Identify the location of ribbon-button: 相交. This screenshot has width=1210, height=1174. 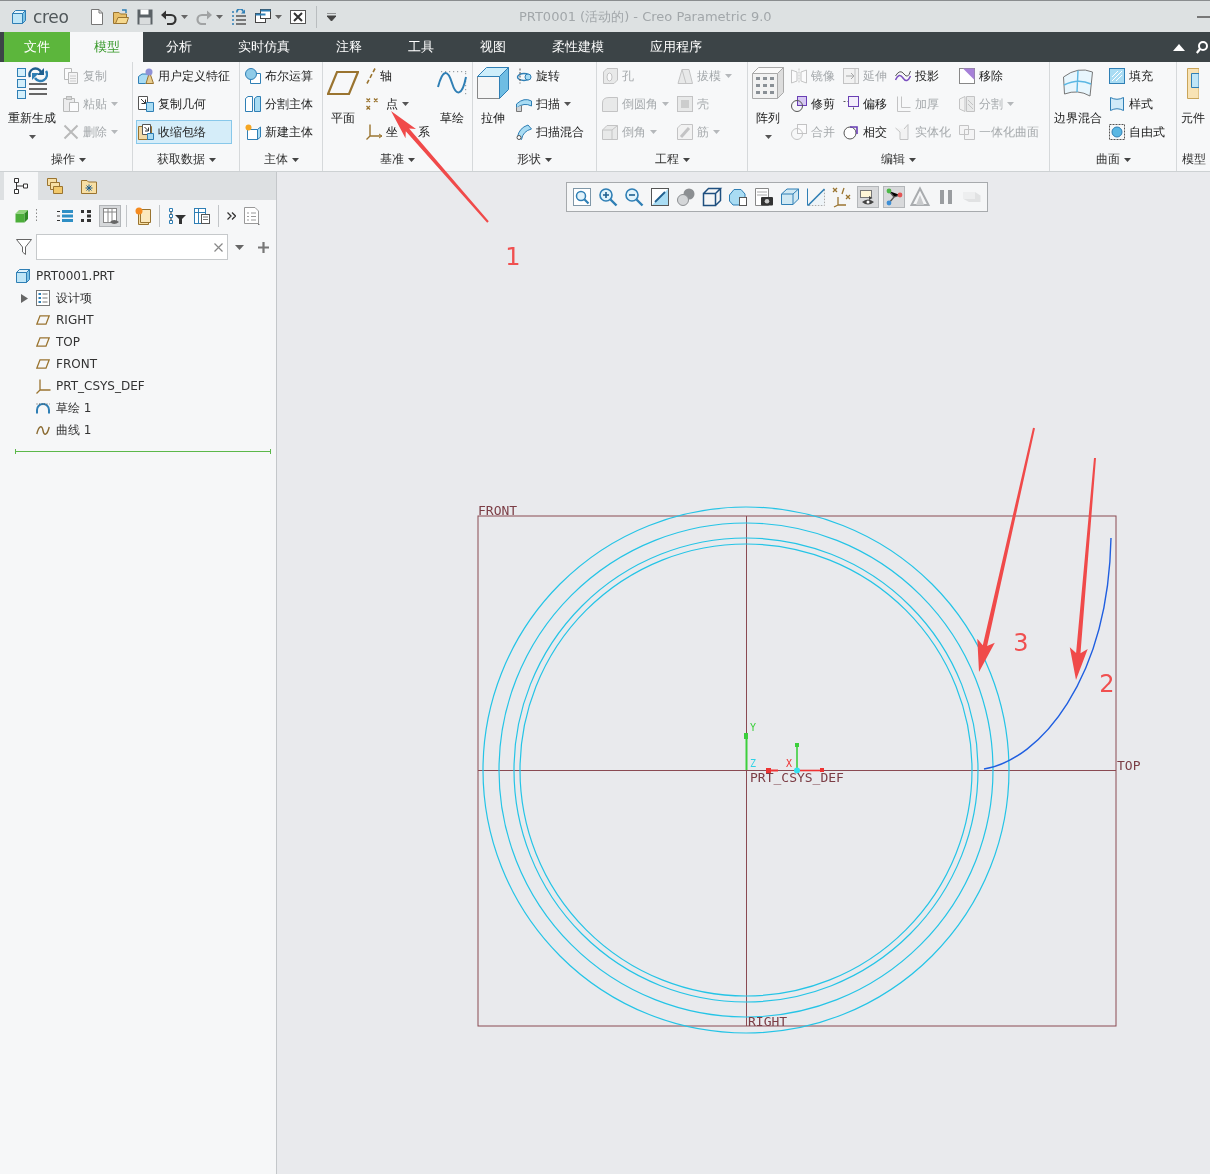
(865, 132).